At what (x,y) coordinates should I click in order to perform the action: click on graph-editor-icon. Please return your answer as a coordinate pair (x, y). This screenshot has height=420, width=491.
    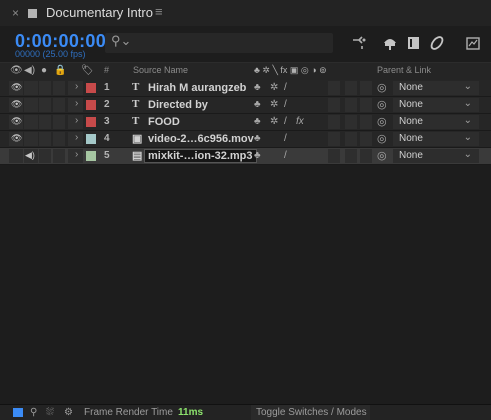
    Looking at the image, I should click on (473, 43).